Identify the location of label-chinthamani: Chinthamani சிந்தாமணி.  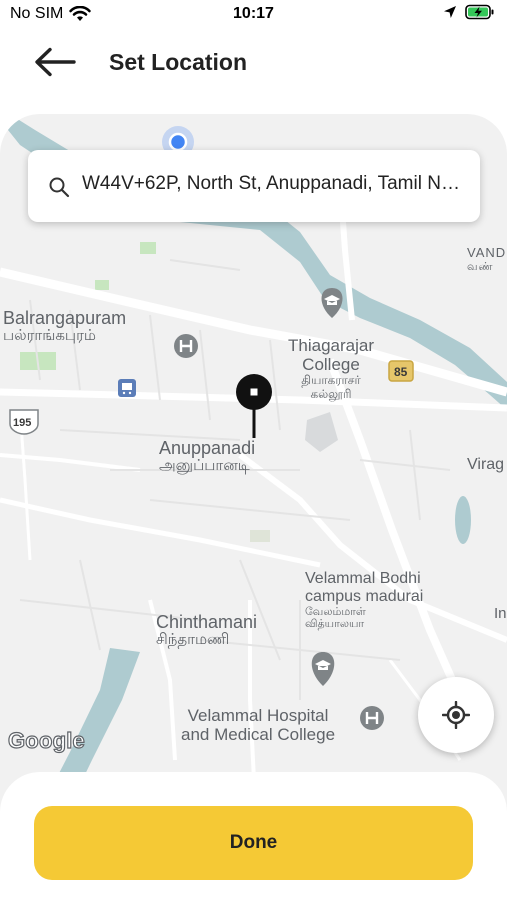
(206, 630).